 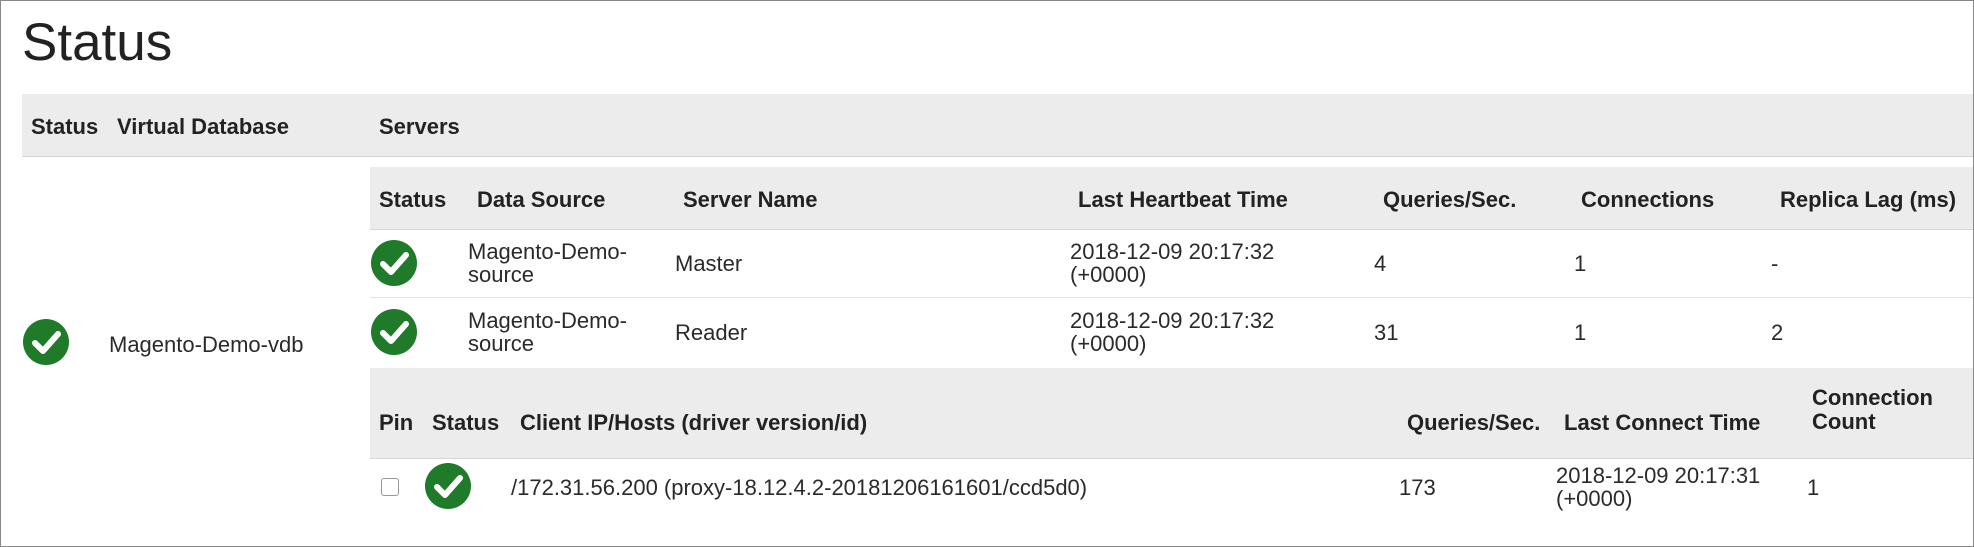 What do you see at coordinates (206, 344) in the screenshot?
I see `virtual-database-name: Magento-Demo-vdb` at bounding box center [206, 344].